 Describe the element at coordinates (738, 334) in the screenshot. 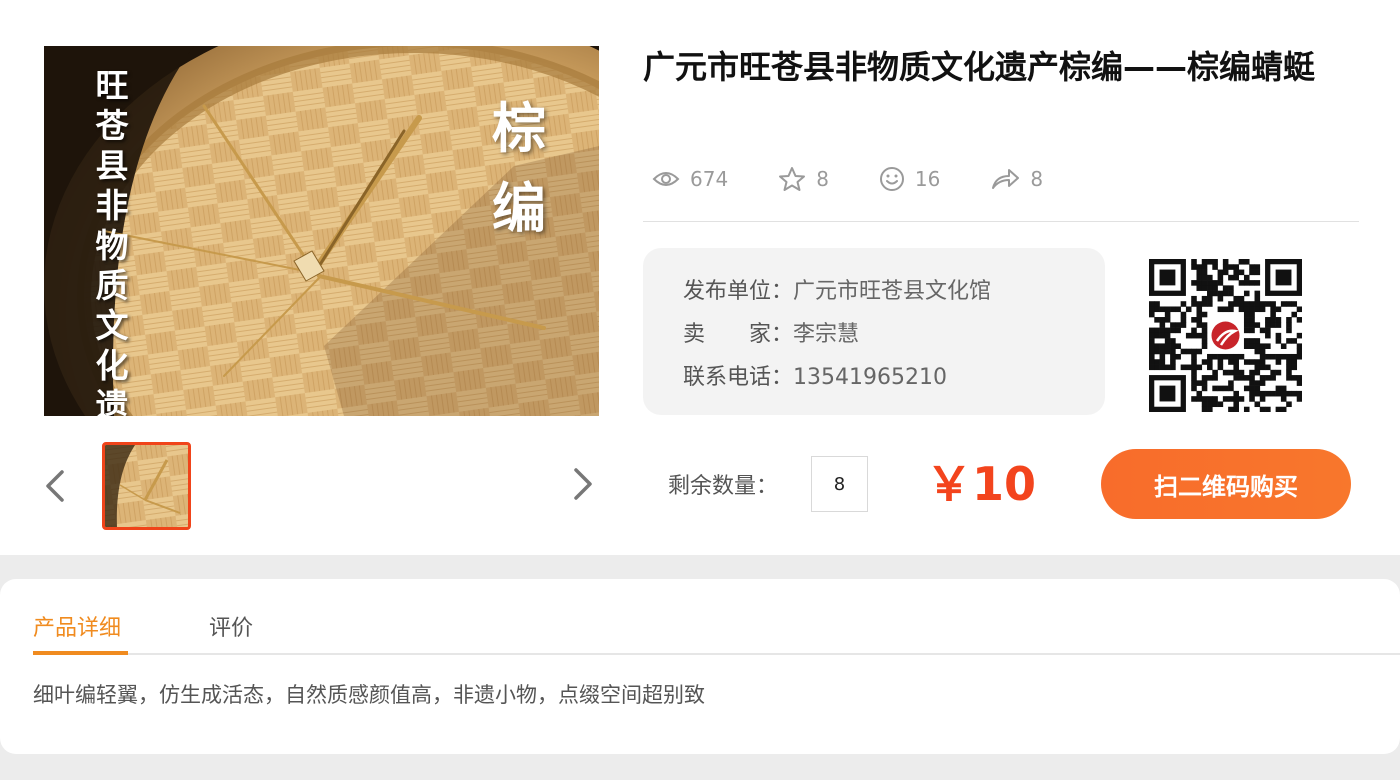

I see `seller-label: 卖 家：` at that location.